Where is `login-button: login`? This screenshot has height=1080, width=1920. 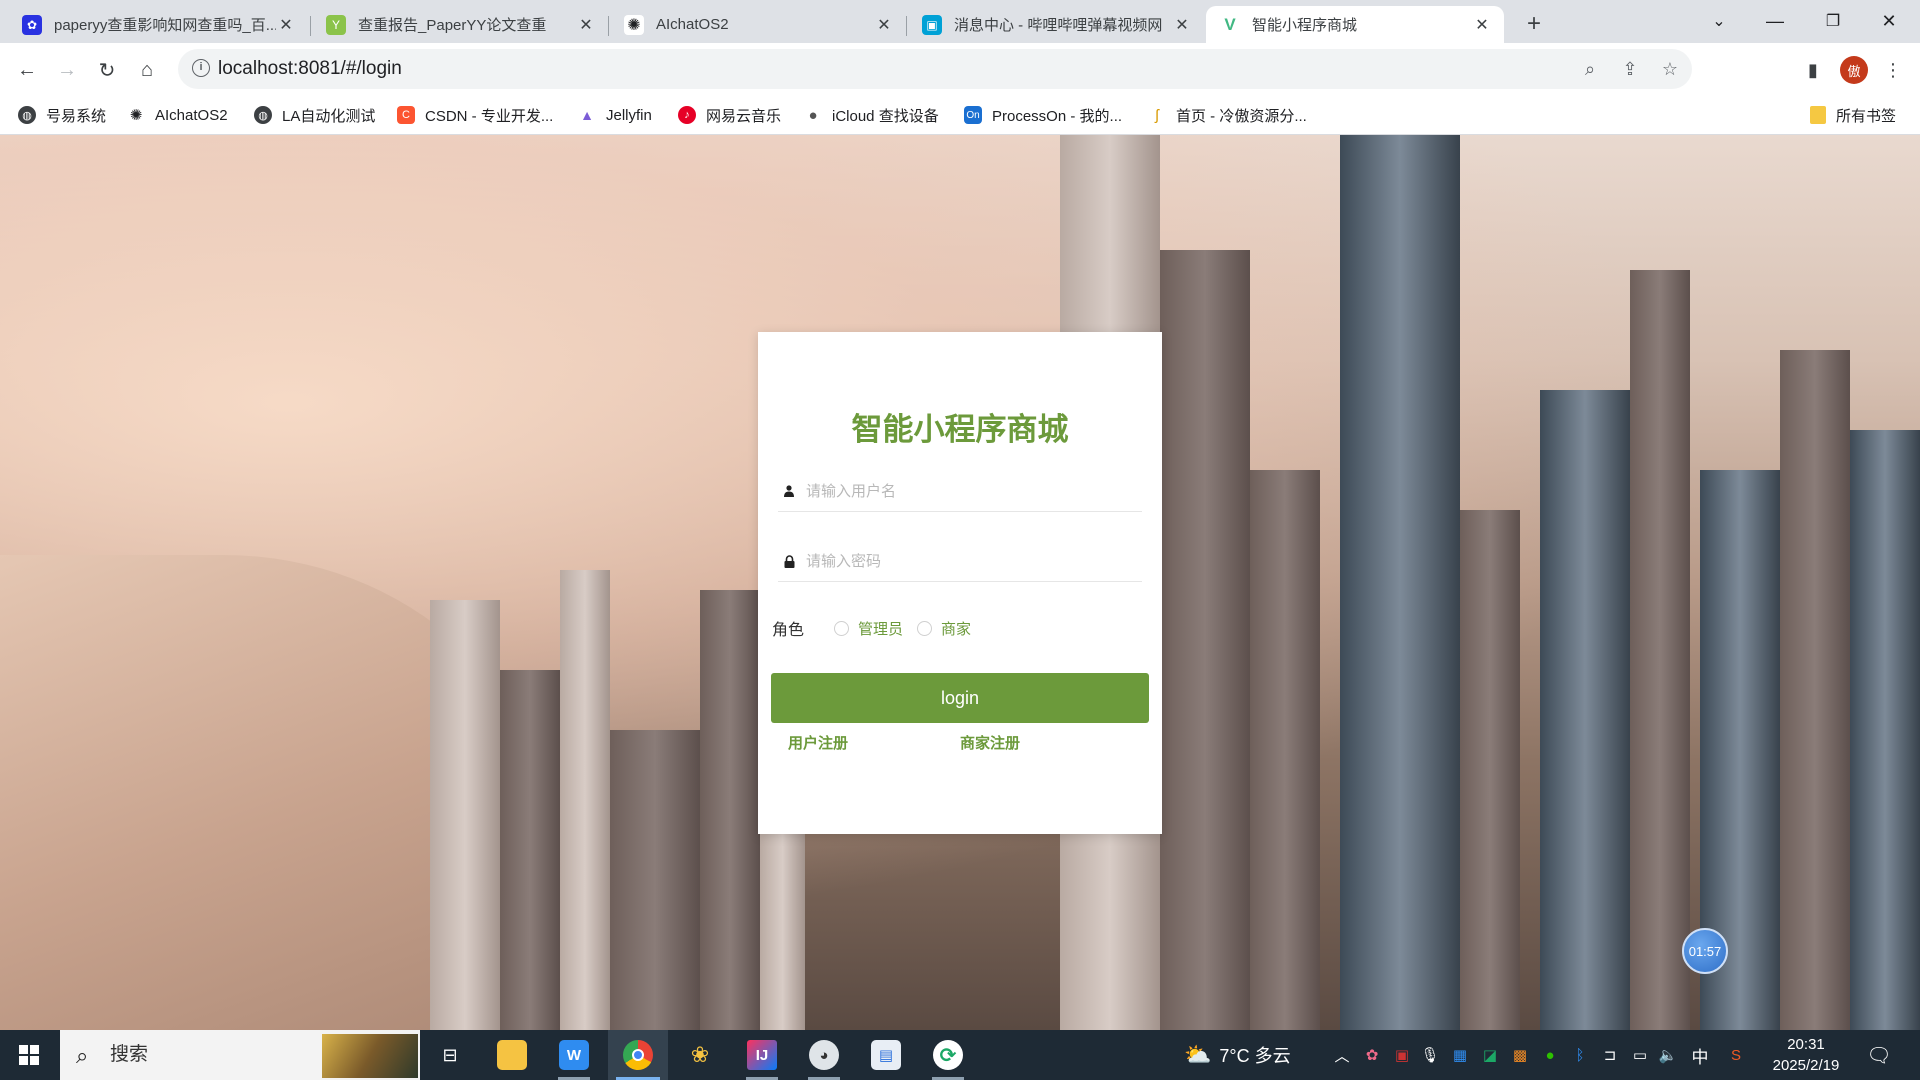 login-button: login is located at coordinates (960, 698).